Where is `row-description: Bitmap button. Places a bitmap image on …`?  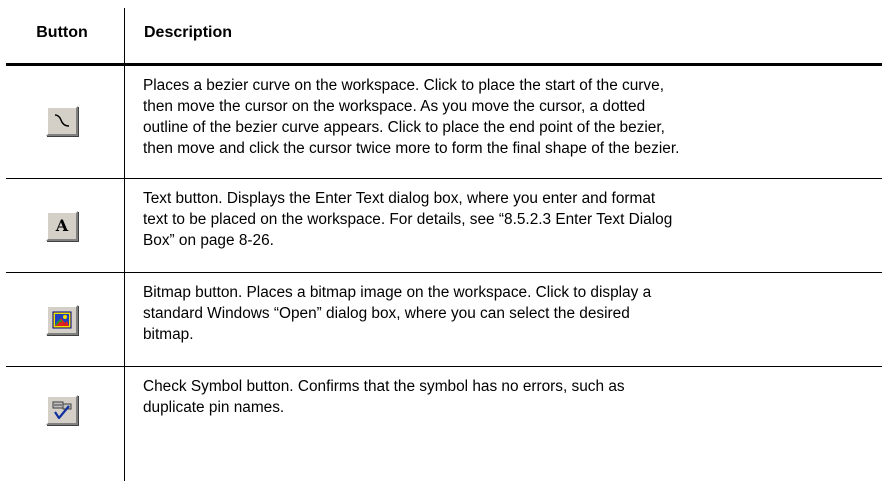 row-description: Bitmap button. Places a bitmap image on … is located at coordinates (397, 313).